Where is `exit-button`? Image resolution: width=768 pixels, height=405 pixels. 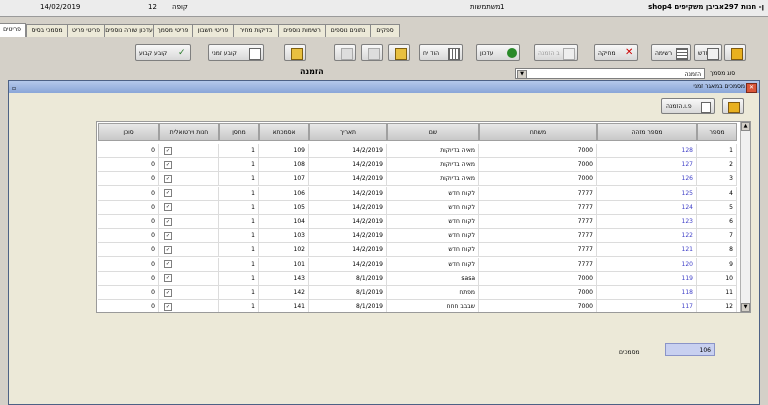
exit-button is located at coordinates (735, 52).